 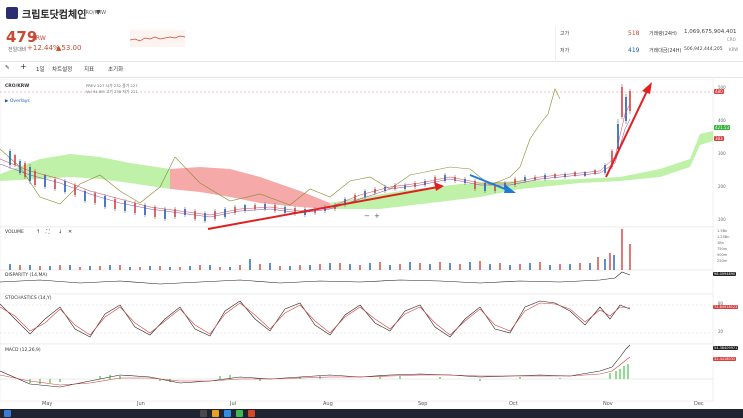 What do you see at coordinates (719, 138) in the screenshot?
I see `price-red-tag: 383` at bounding box center [719, 138].